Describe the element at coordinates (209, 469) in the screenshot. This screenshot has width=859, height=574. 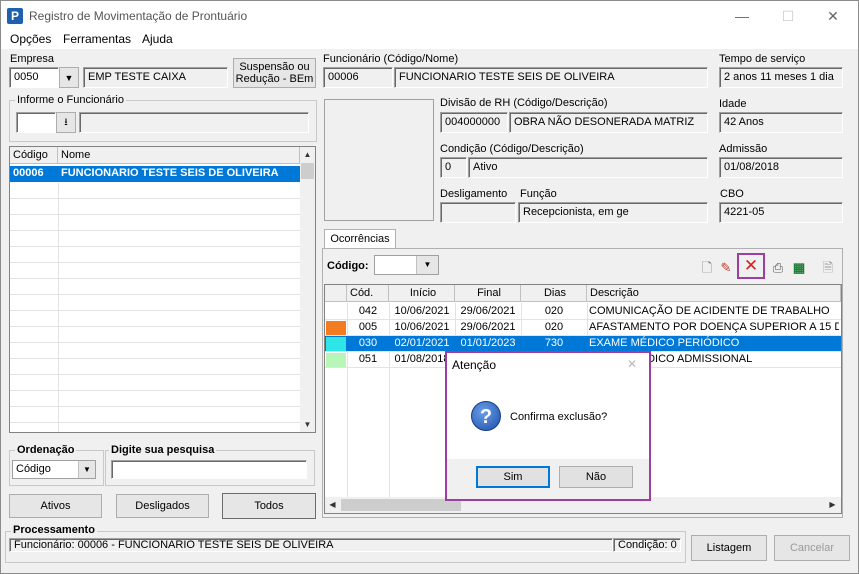
I see `search-input` at that location.